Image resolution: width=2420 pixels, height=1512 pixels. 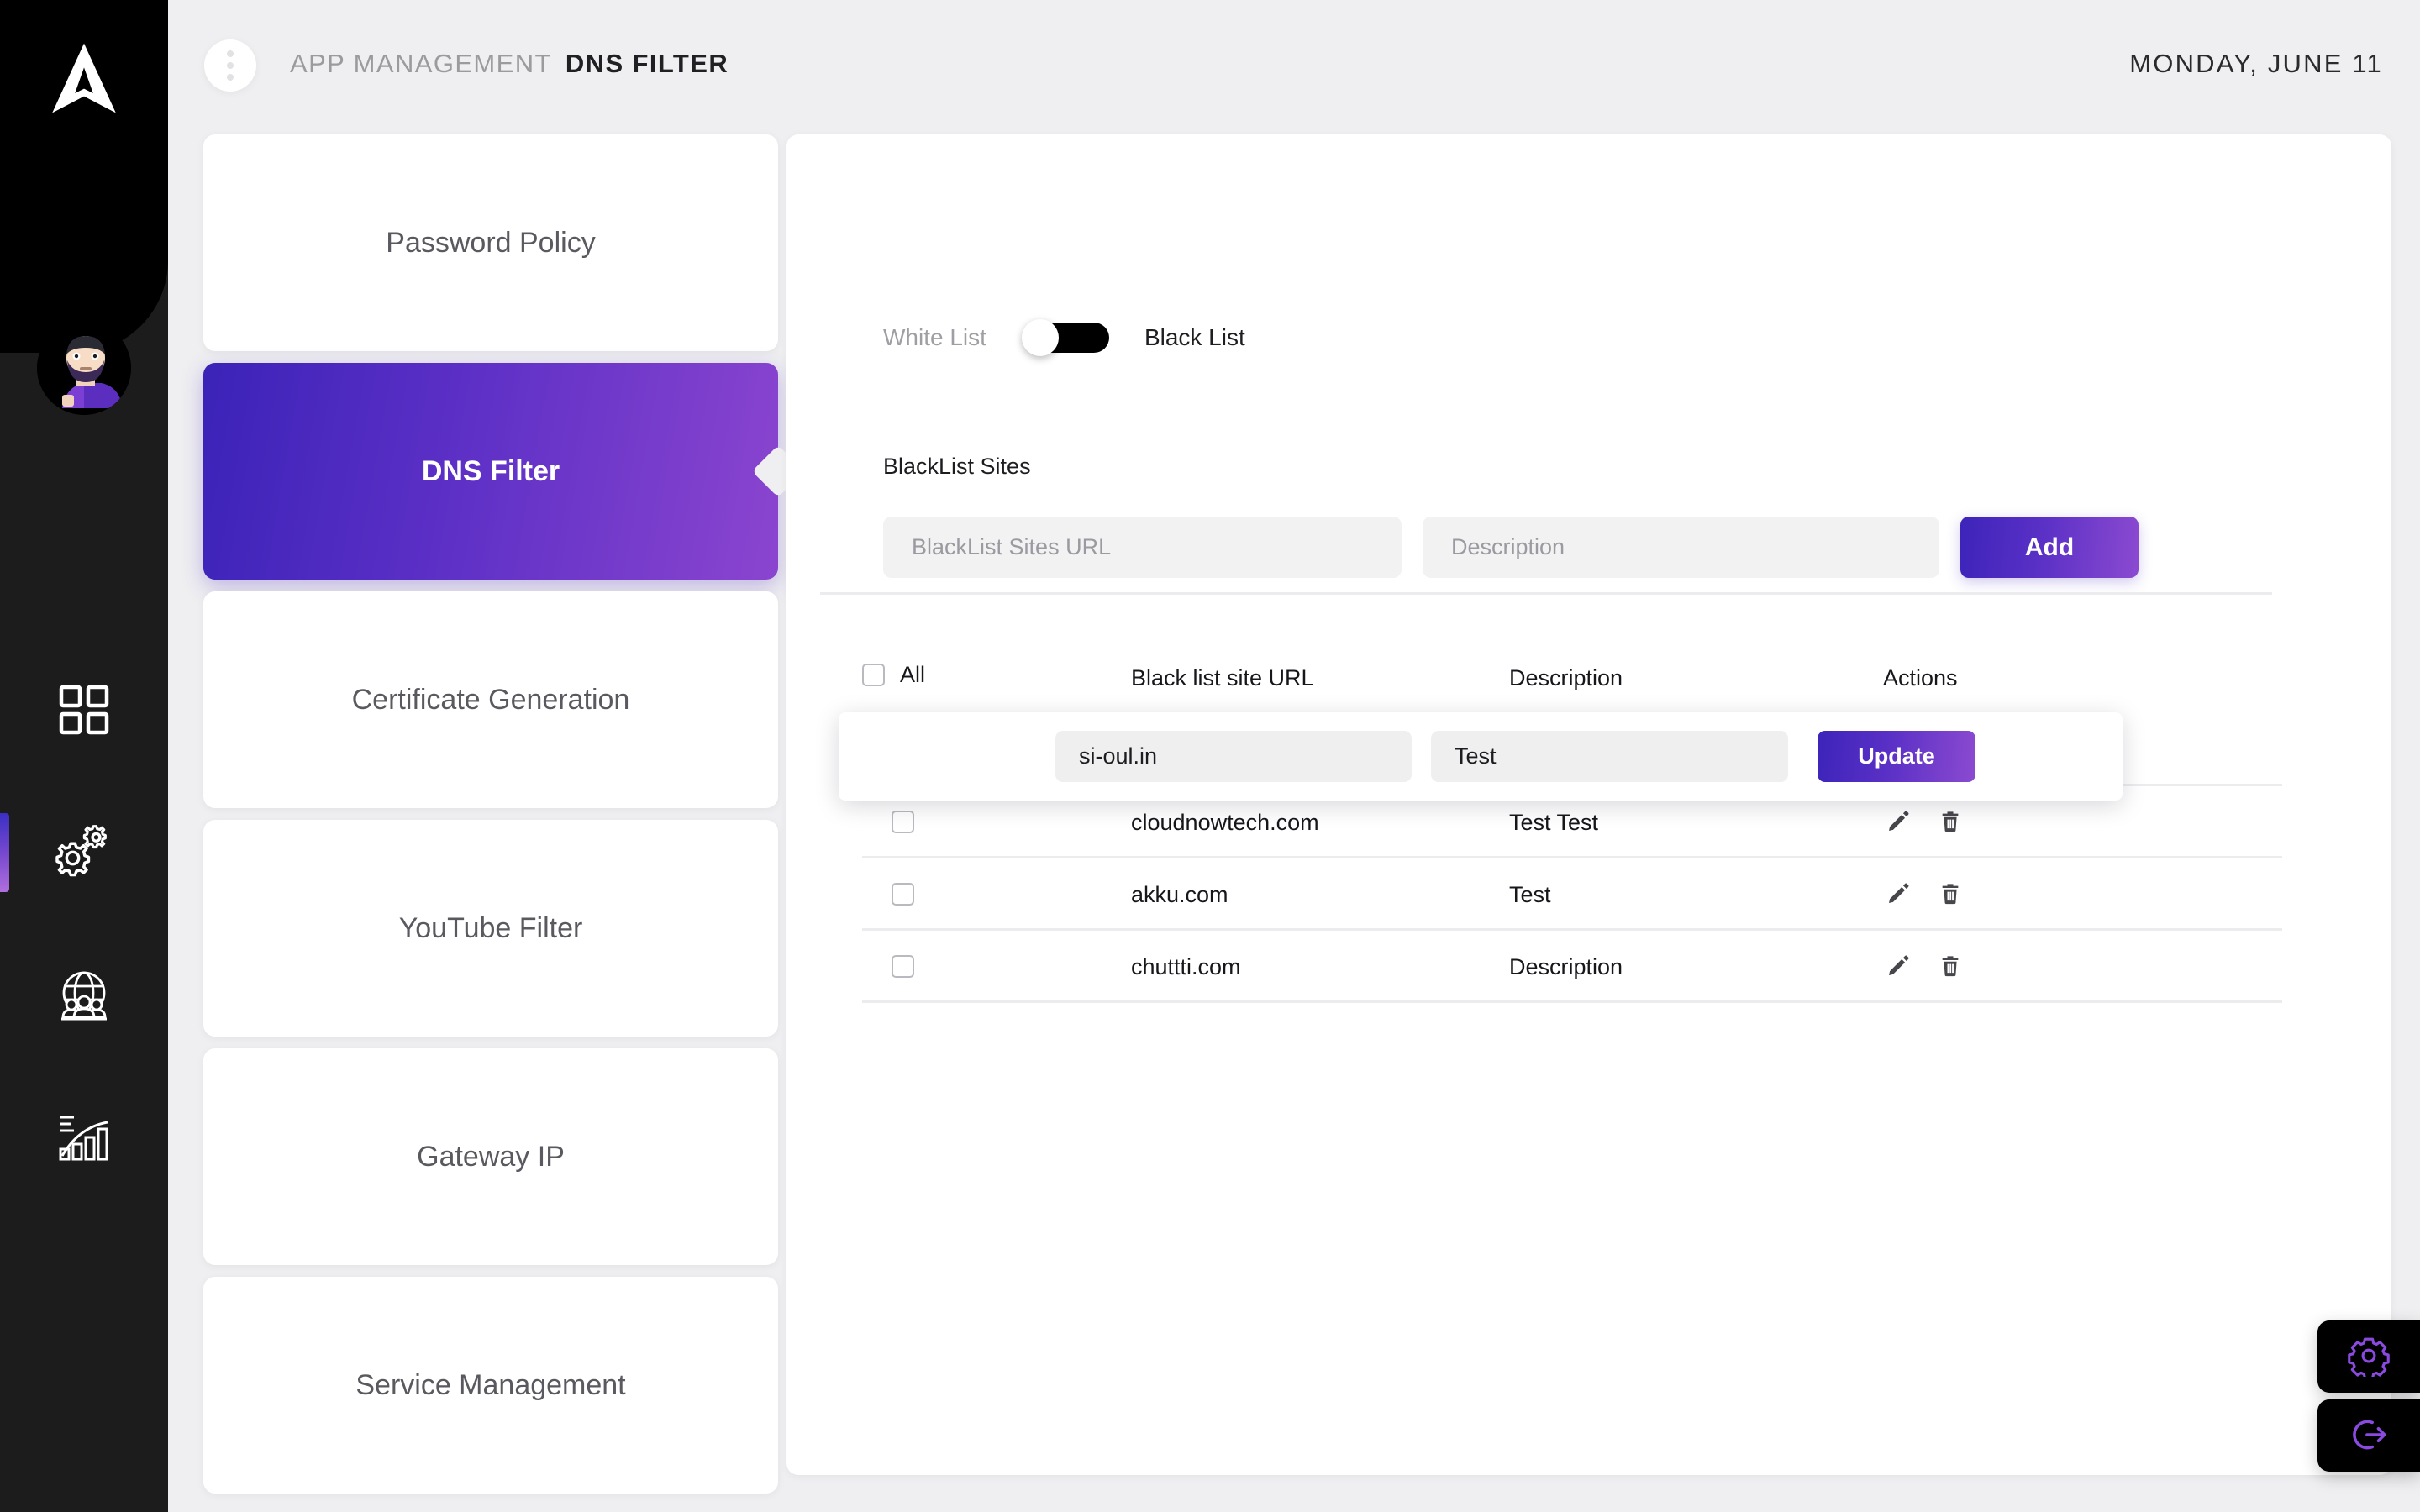 What do you see at coordinates (1921, 677) in the screenshot?
I see `column-header-actions: Actions` at bounding box center [1921, 677].